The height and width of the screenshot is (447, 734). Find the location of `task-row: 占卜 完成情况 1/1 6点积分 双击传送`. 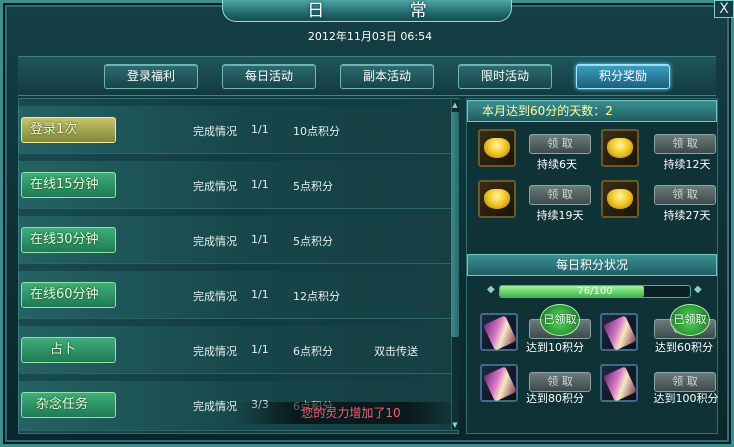

task-row: 占卜 完成情况 1/1 6点积分 双击传送 is located at coordinates (238, 350).